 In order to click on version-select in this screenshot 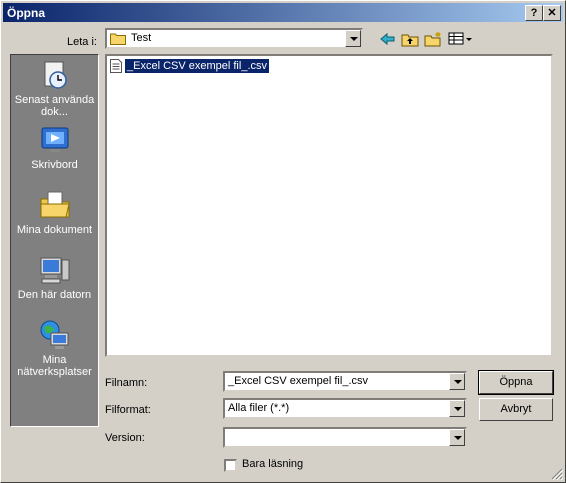, I will do `click(345, 437)`.